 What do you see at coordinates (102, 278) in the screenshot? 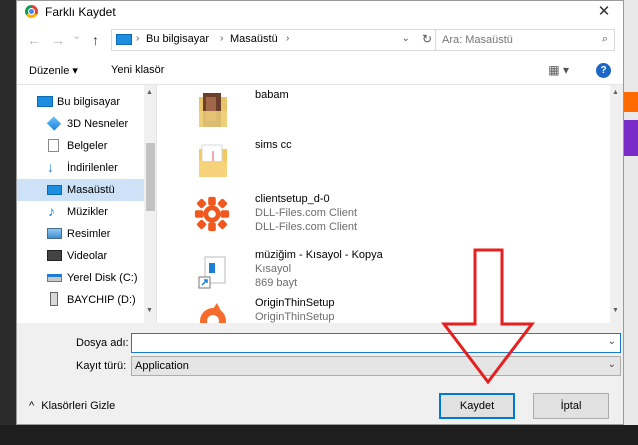
I see `sidebar-item-label: Yerel Disk (C:)` at bounding box center [102, 278].